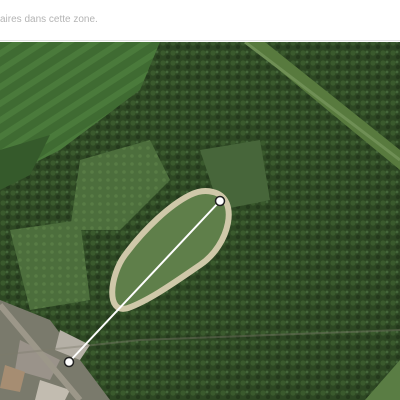  I want to click on measure-end-handle, so click(69, 362).